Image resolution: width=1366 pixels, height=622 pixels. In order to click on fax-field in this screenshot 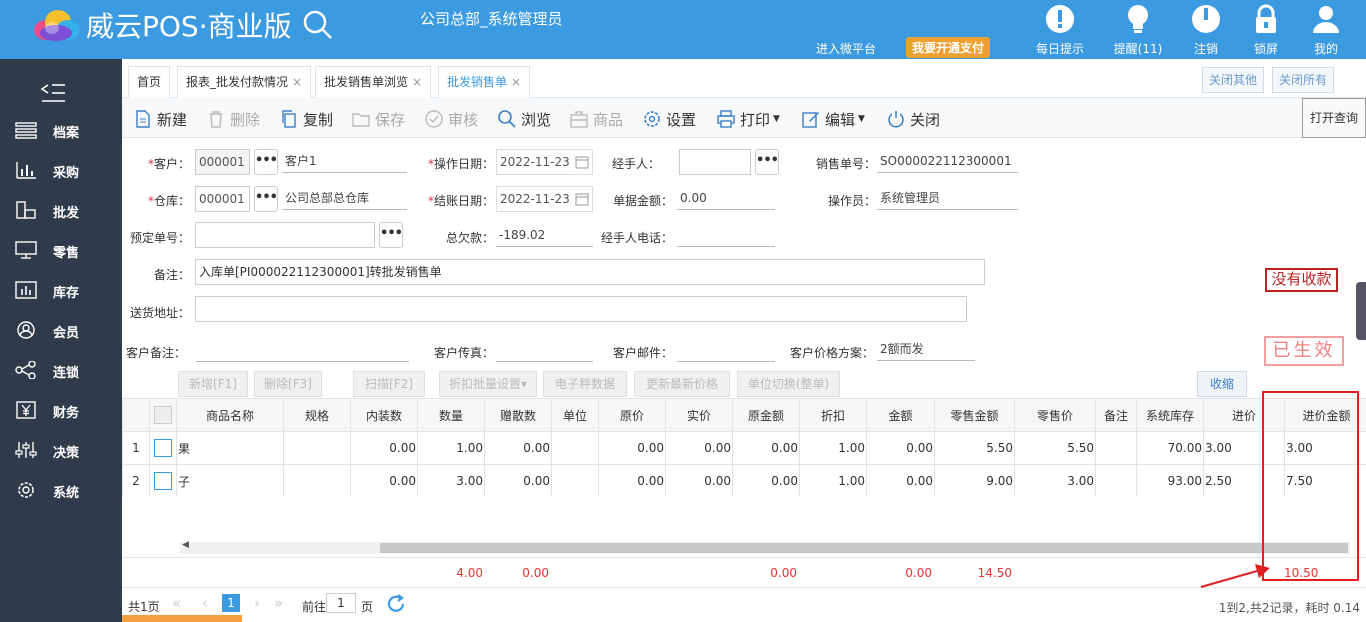, I will do `click(544, 351)`.